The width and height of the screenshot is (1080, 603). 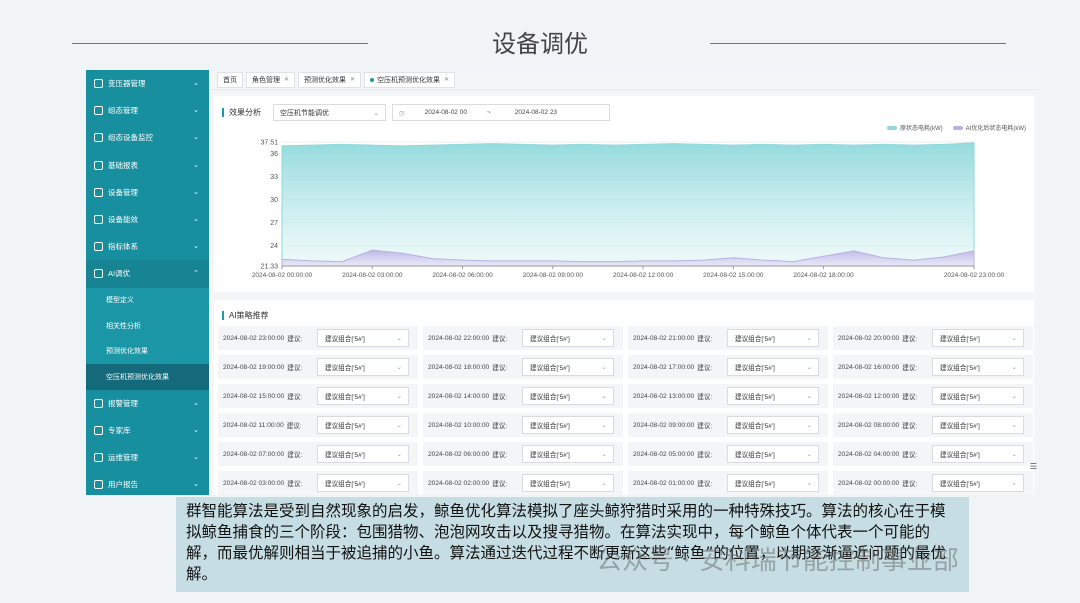 I want to click on suggestion-time: 2024-08-02 04:00:00, so click(x=869, y=454).